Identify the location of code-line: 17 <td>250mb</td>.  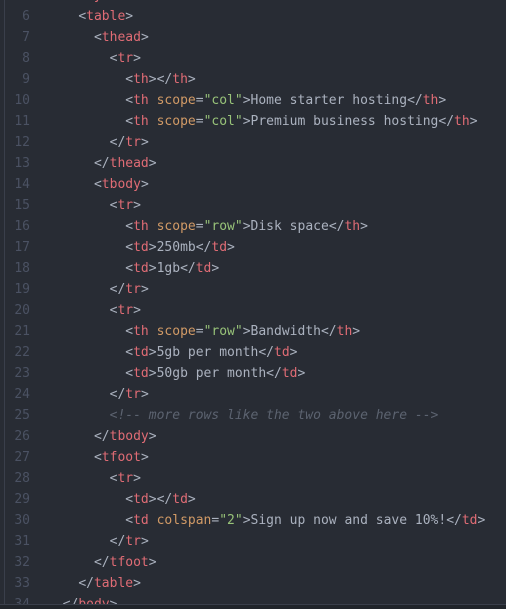
(253, 247).